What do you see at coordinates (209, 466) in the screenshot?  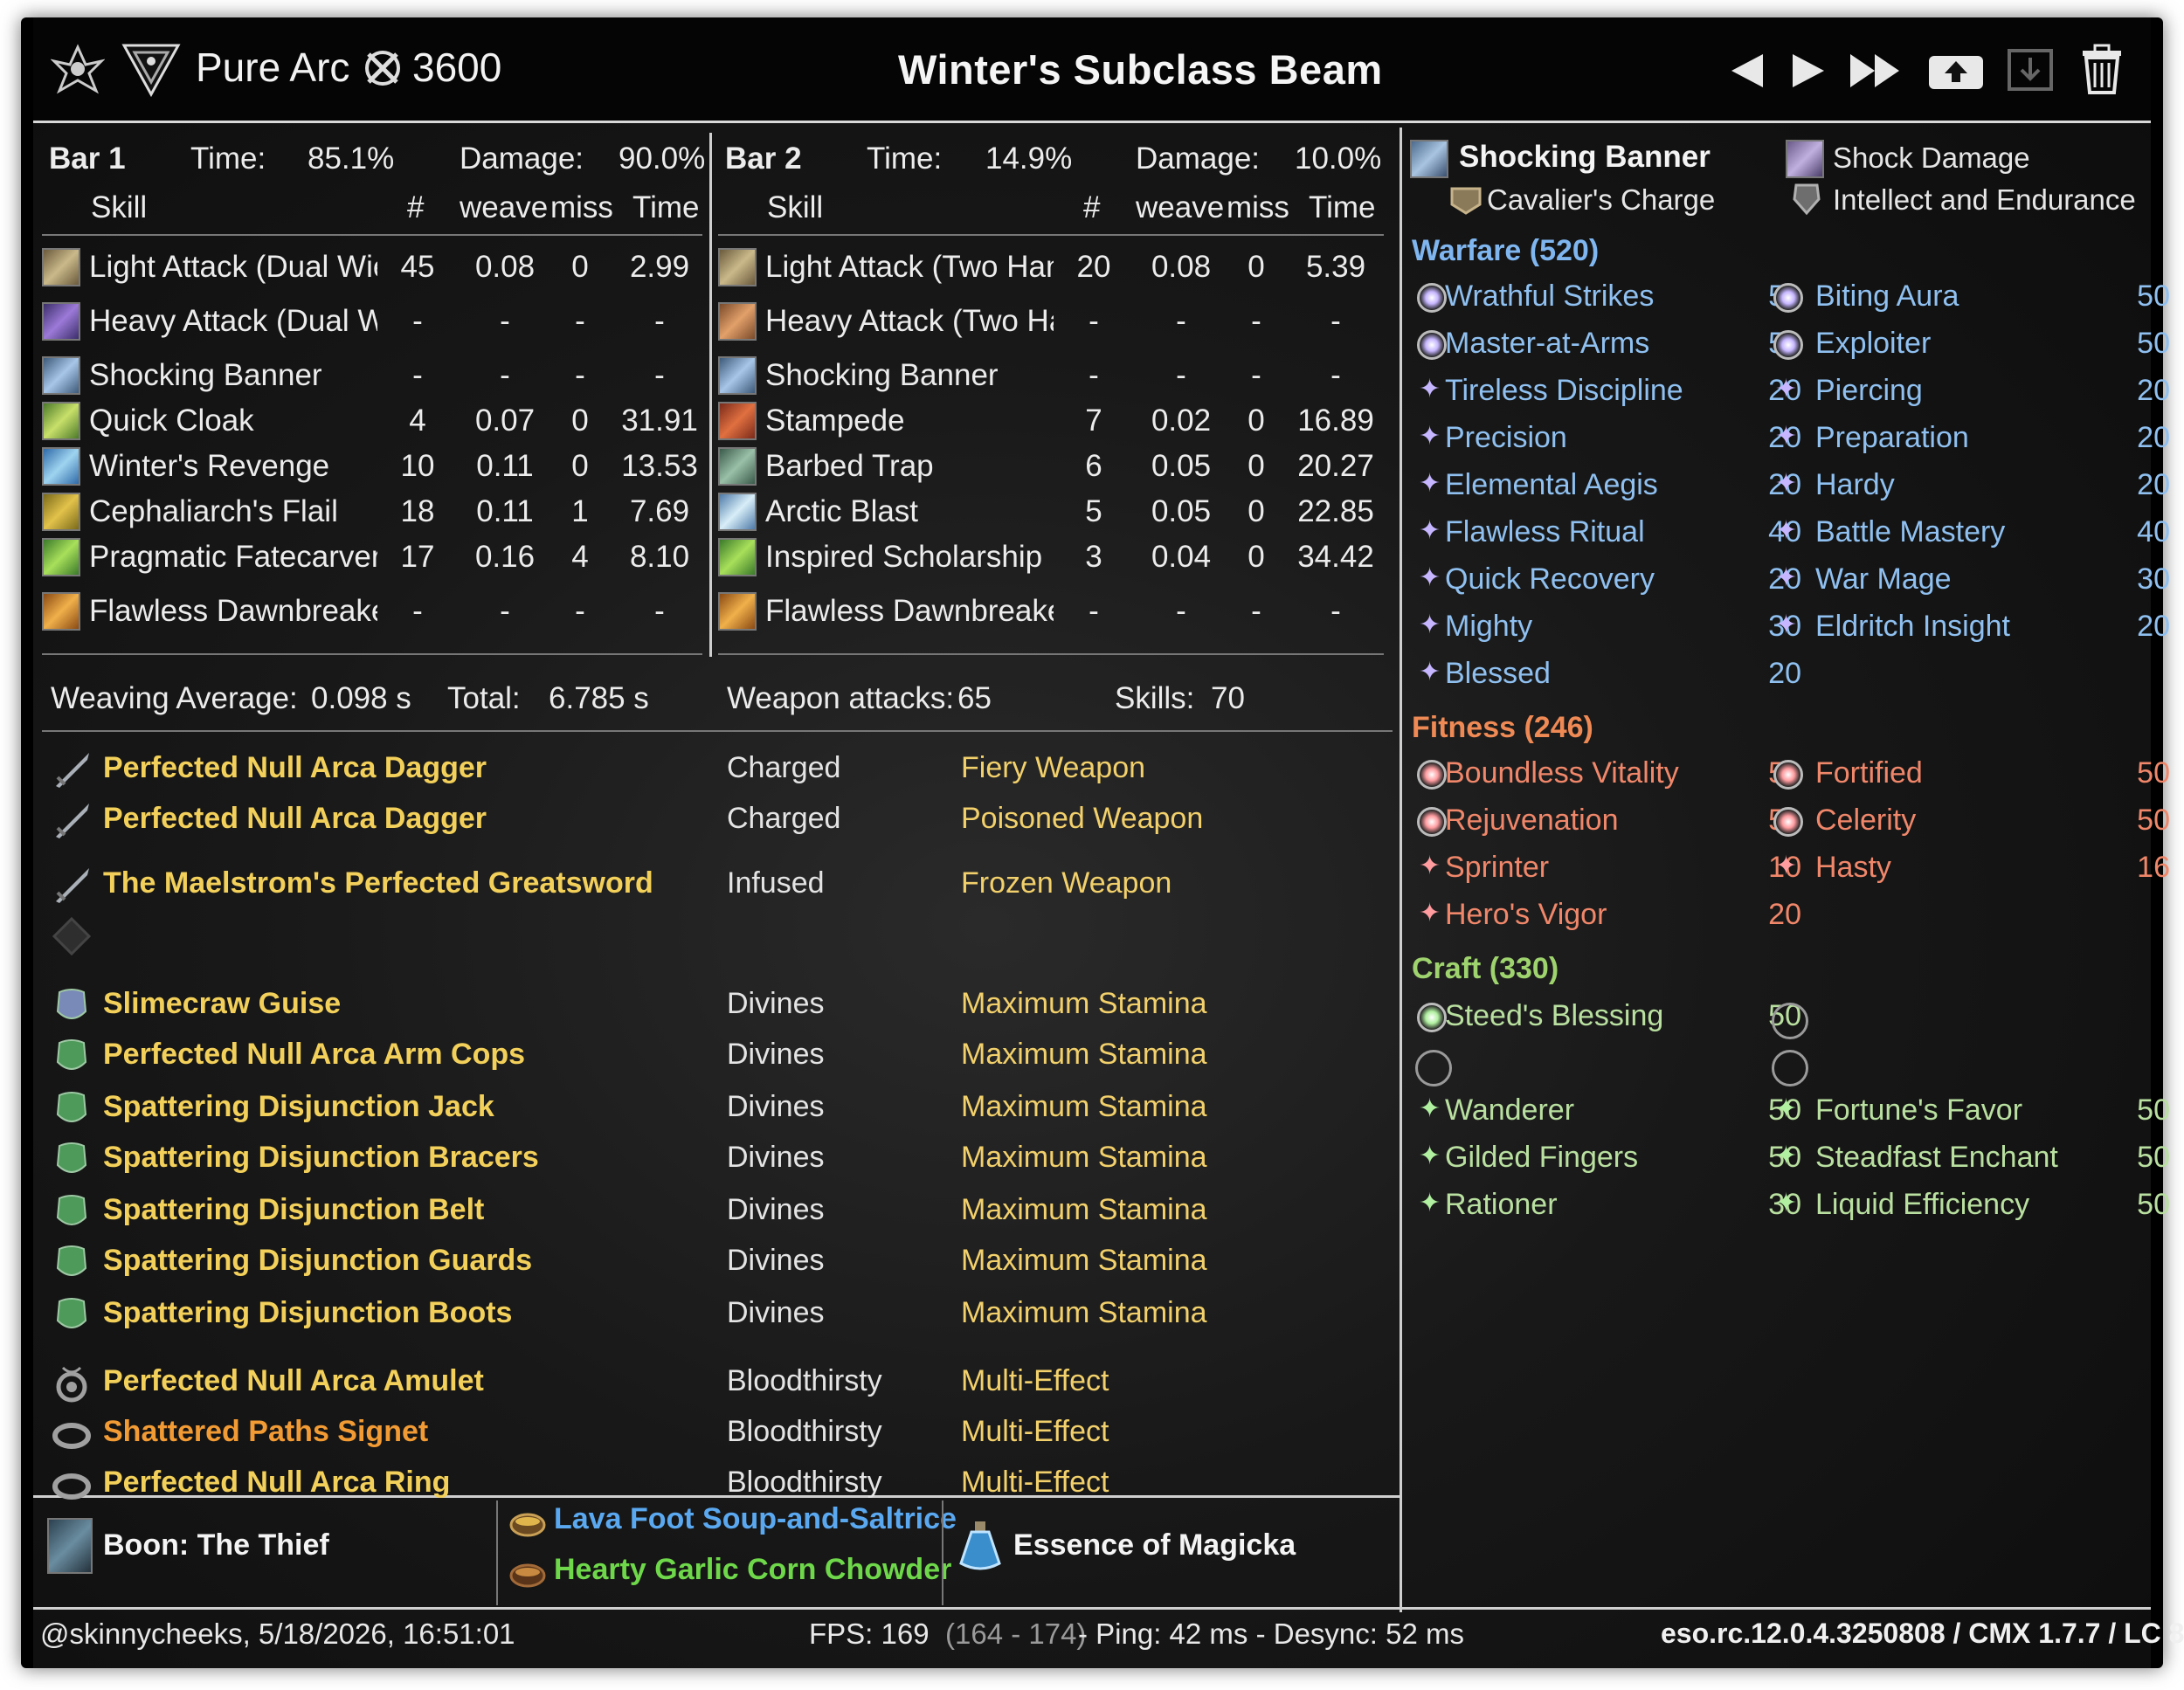 I see `skill-name: Winter's Revenge` at bounding box center [209, 466].